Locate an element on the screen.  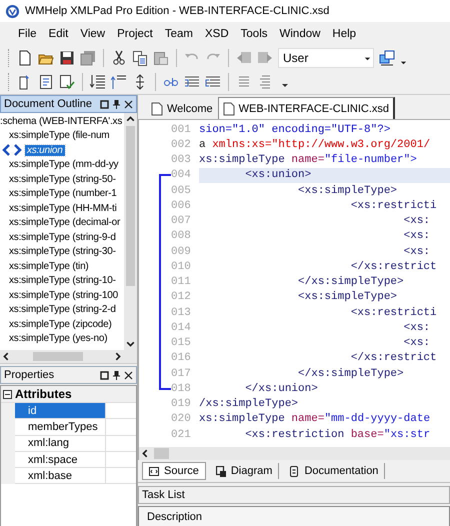
user-combo-box: User is located at coordinates (326, 58).